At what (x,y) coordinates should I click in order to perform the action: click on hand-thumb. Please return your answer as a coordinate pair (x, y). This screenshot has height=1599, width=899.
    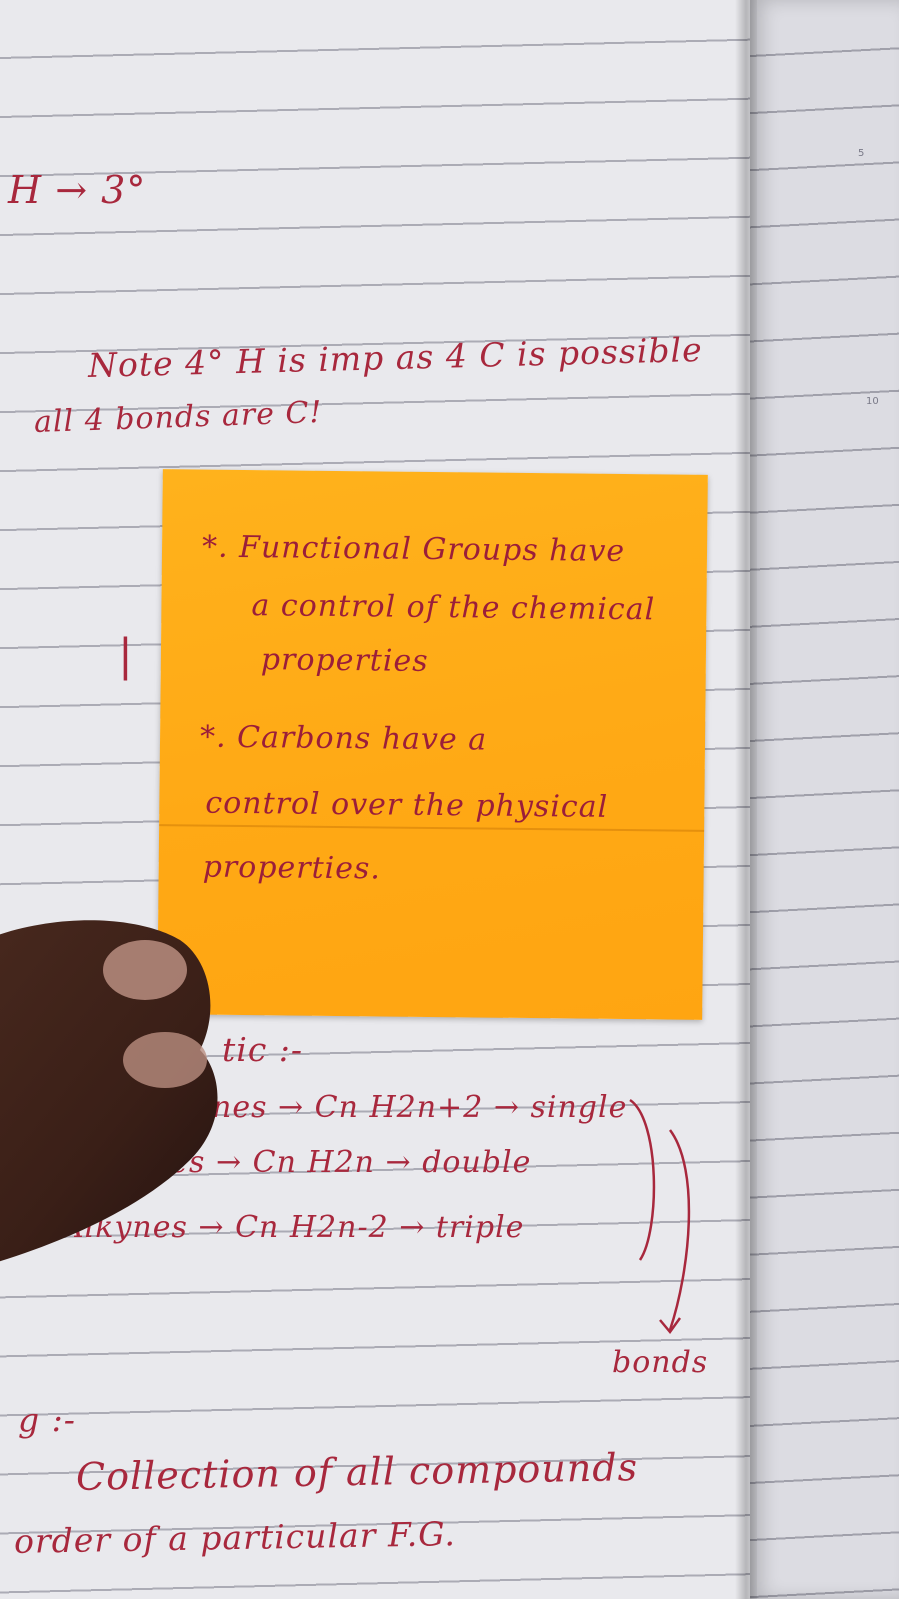
    Looking at the image, I should click on (109, 1091).